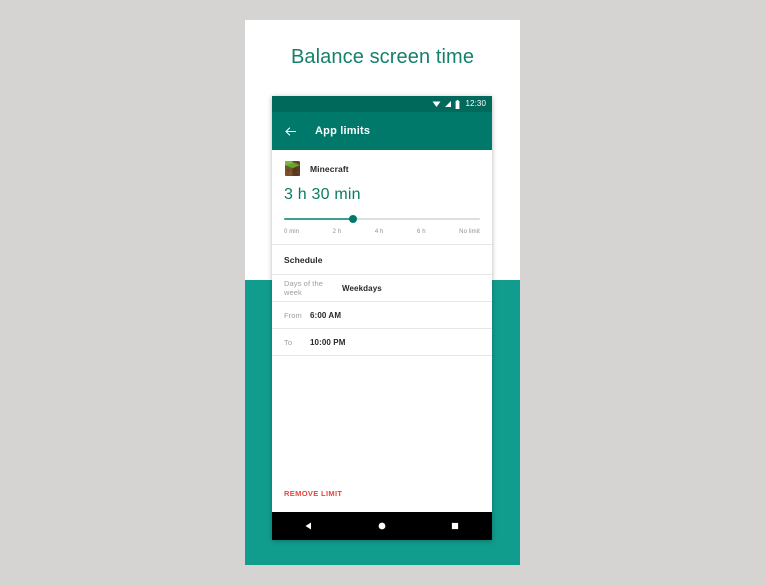 This screenshot has height=585, width=765. Describe the element at coordinates (448, 104) in the screenshot. I see `signal-icon` at that location.